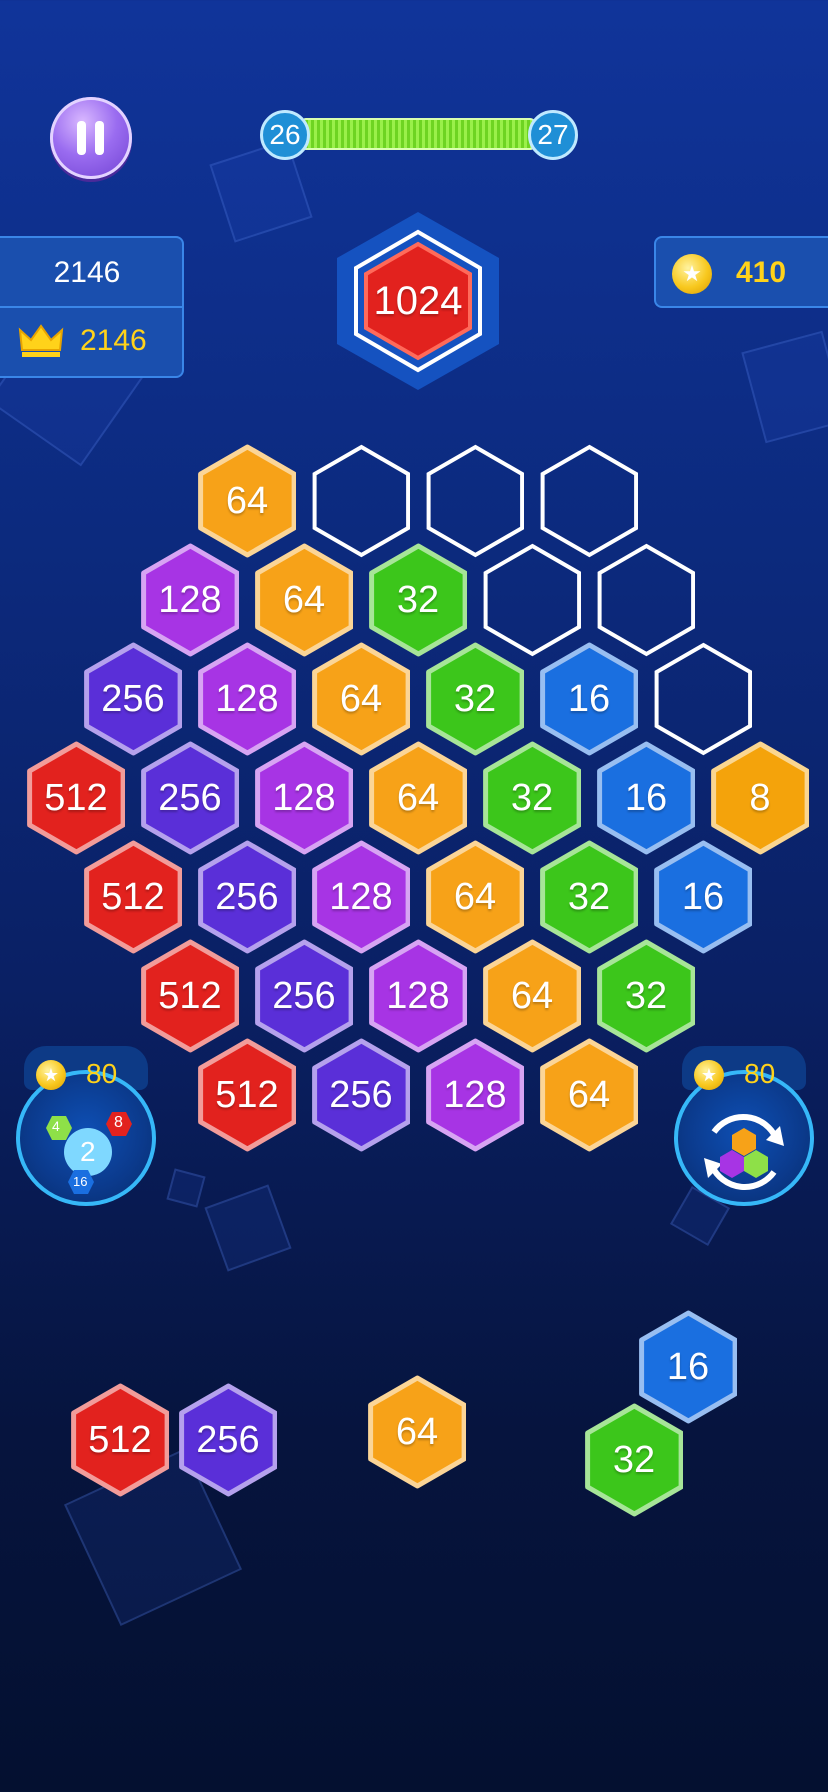  What do you see at coordinates (113, 340) in the screenshot?
I see `best-score: 2146` at bounding box center [113, 340].